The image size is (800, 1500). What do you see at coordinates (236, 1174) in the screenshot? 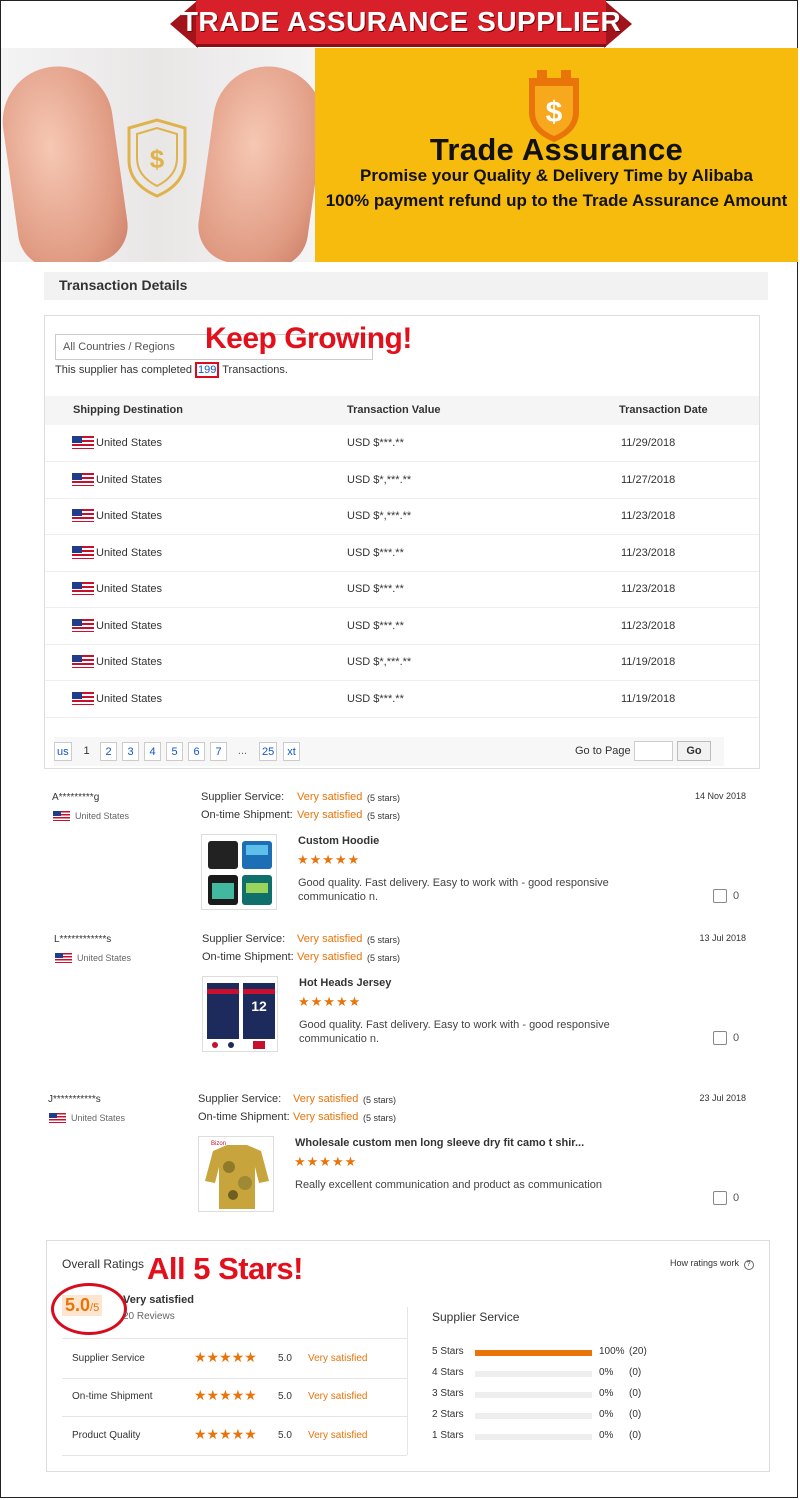
I see `product-thumbnail: Bizon` at bounding box center [236, 1174].